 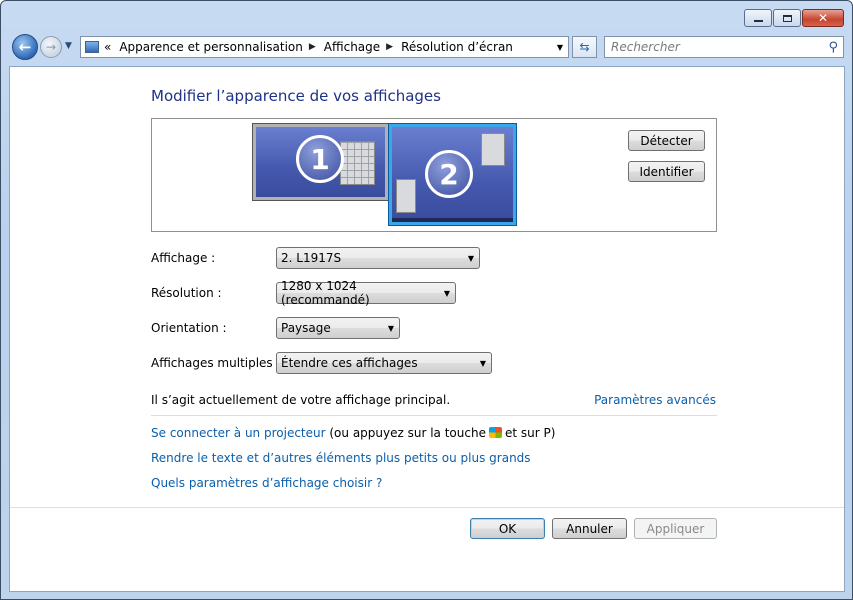 What do you see at coordinates (296, 96) in the screenshot?
I see `page-title: Modifier l’apparence de vos affichages` at bounding box center [296, 96].